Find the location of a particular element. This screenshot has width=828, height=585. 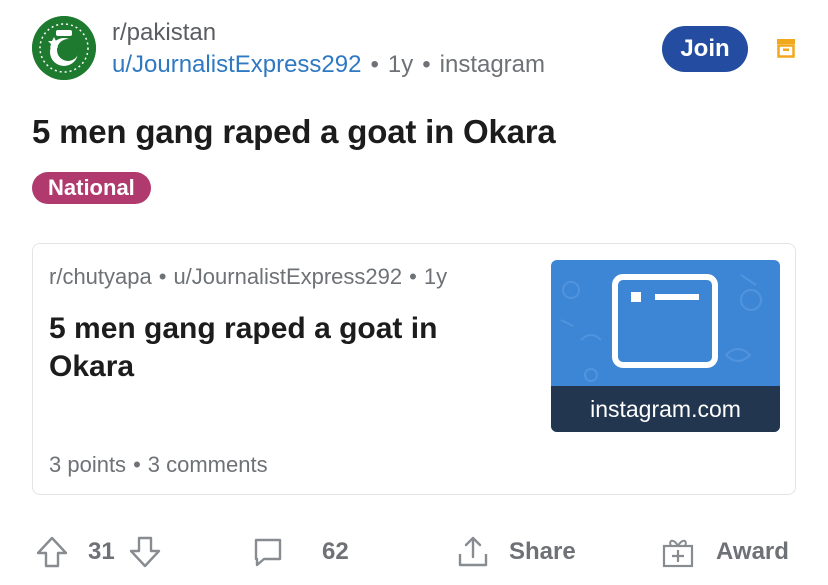

link-thumbnail: instagram.com is located at coordinates (665, 346).